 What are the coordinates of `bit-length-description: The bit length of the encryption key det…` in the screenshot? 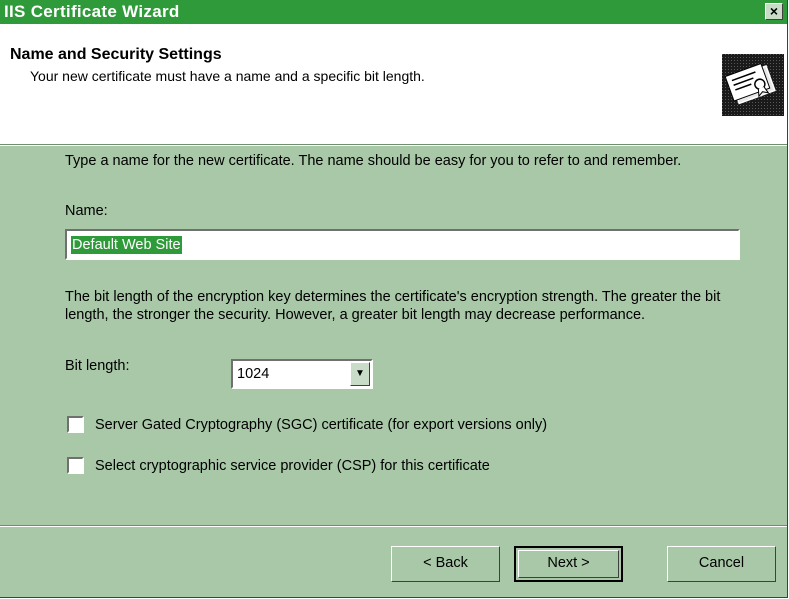 It's located at (393, 306).